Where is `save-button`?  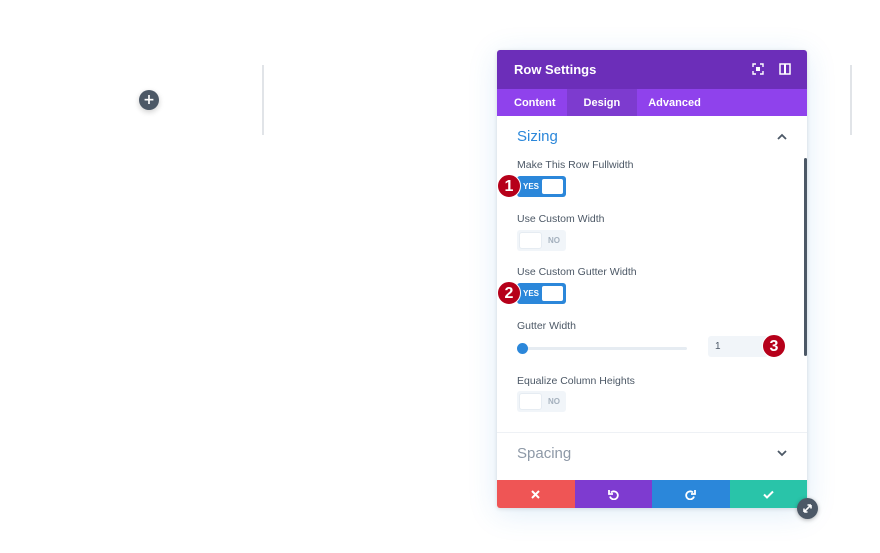 save-button is located at coordinates (768, 494).